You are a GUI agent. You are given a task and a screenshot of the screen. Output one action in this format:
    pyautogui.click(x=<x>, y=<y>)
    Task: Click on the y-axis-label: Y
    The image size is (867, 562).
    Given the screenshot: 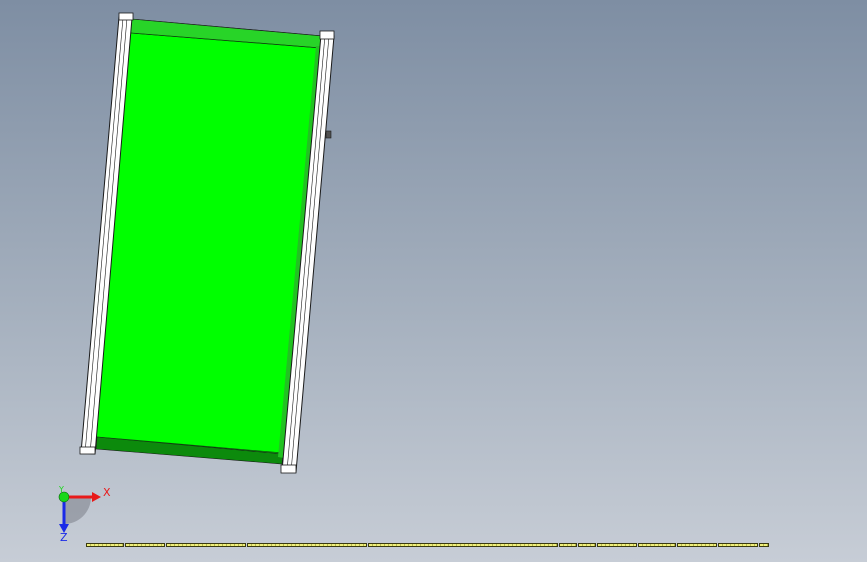 What is the action you would take?
    pyautogui.click(x=61, y=489)
    